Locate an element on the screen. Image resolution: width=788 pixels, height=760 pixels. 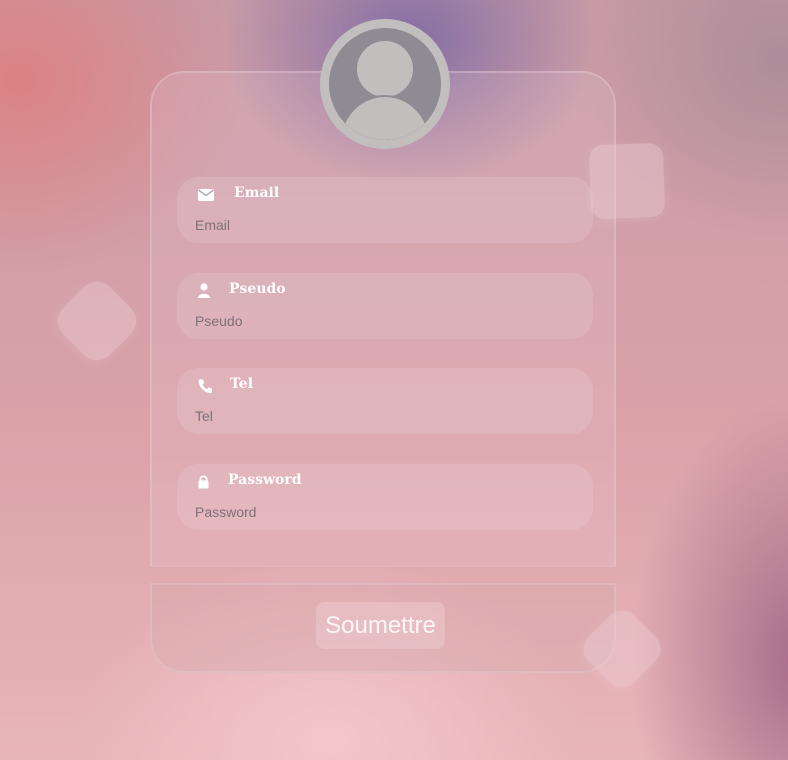
tel-label: Tel is located at coordinates (242, 384).